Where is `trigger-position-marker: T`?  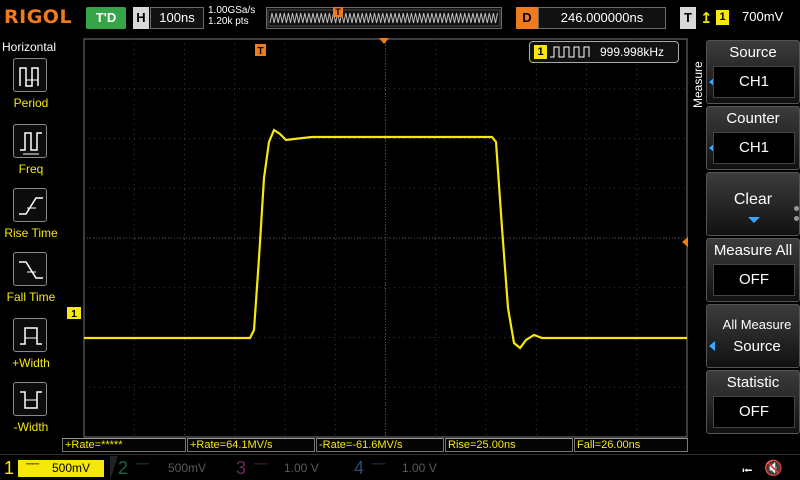
trigger-position-marker: T is located at coordinates (260, 50).